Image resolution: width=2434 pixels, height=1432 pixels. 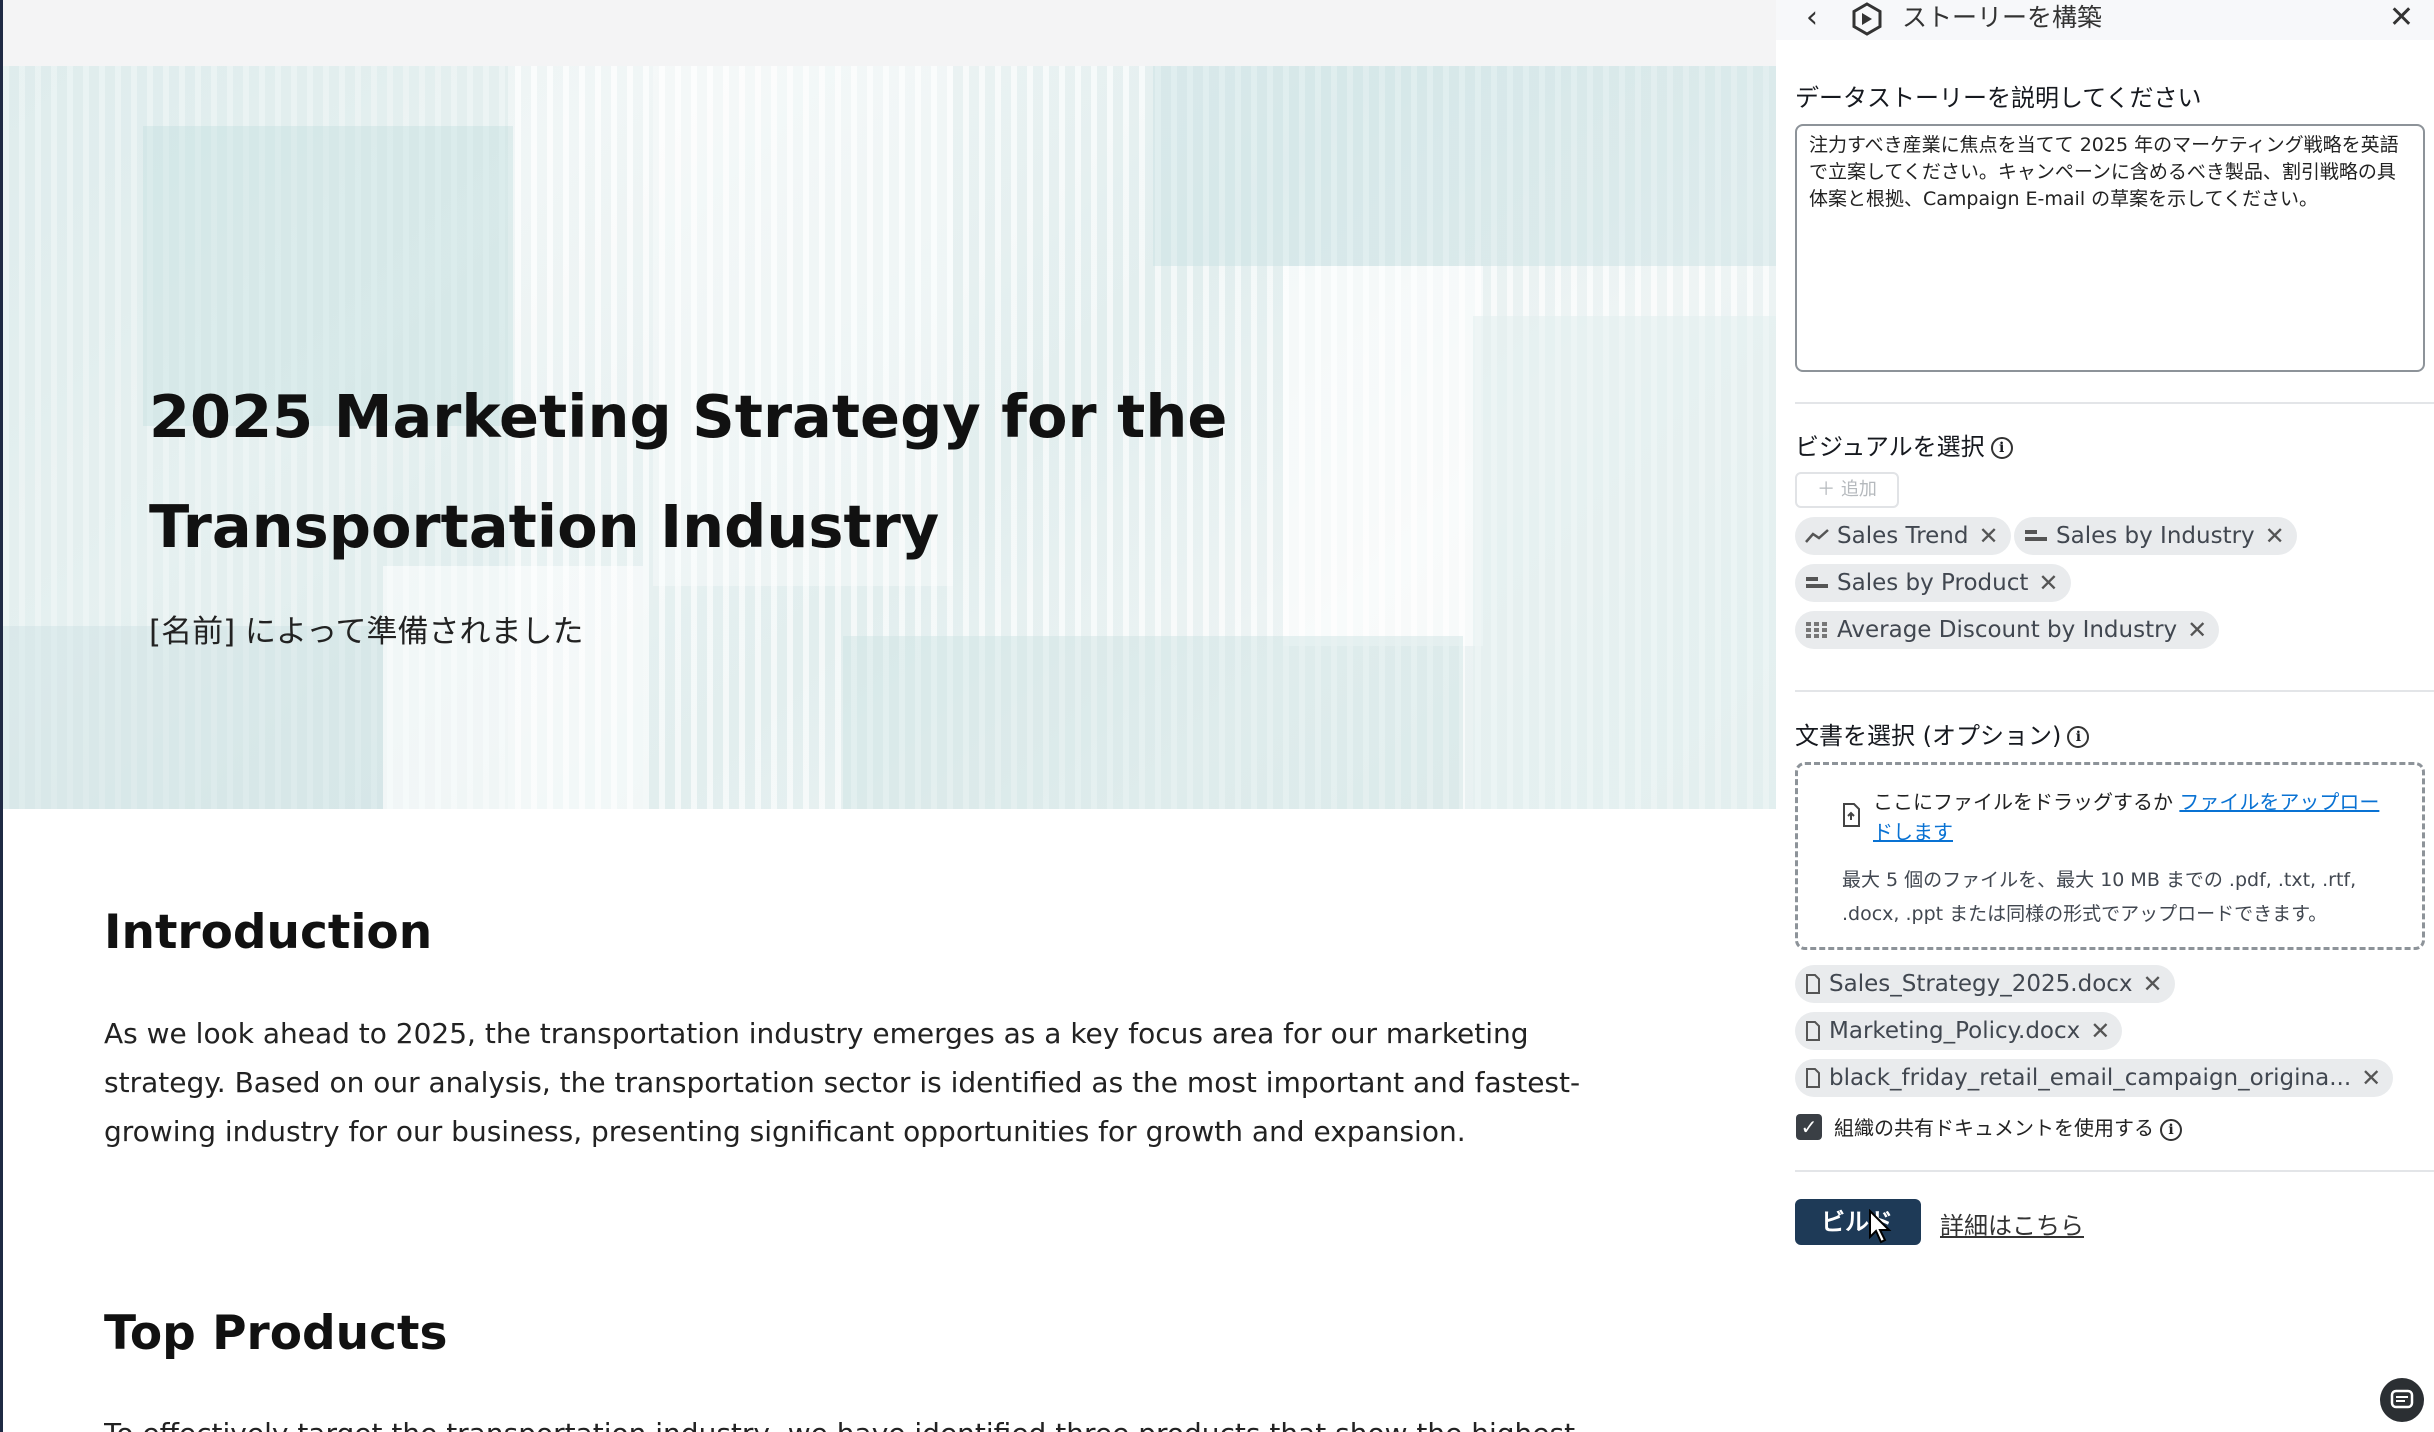 I want to click on document-token-label: Sales_Strategy_2025.docx, so click(x=1981, y=984).